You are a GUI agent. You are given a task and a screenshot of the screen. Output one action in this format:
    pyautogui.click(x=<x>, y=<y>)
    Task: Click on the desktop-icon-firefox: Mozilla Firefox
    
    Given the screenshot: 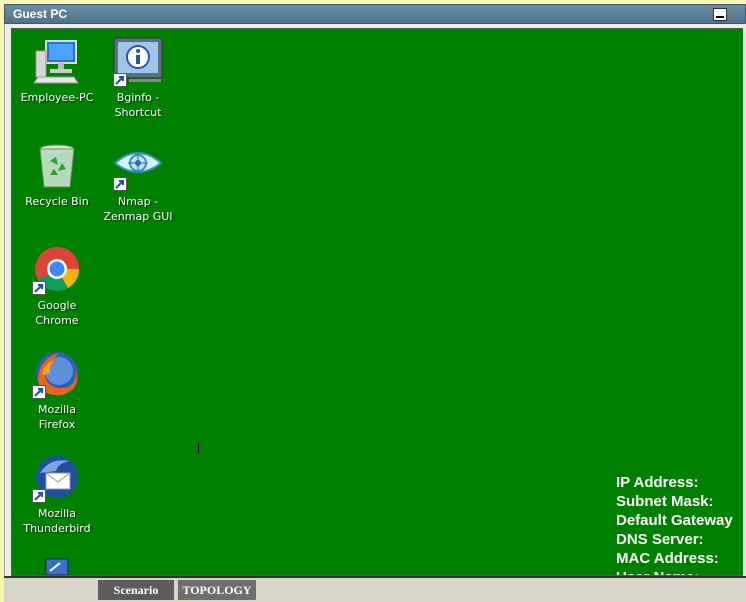 What is the action you would take?
    pyautogui.click(x=57, y=390)
    